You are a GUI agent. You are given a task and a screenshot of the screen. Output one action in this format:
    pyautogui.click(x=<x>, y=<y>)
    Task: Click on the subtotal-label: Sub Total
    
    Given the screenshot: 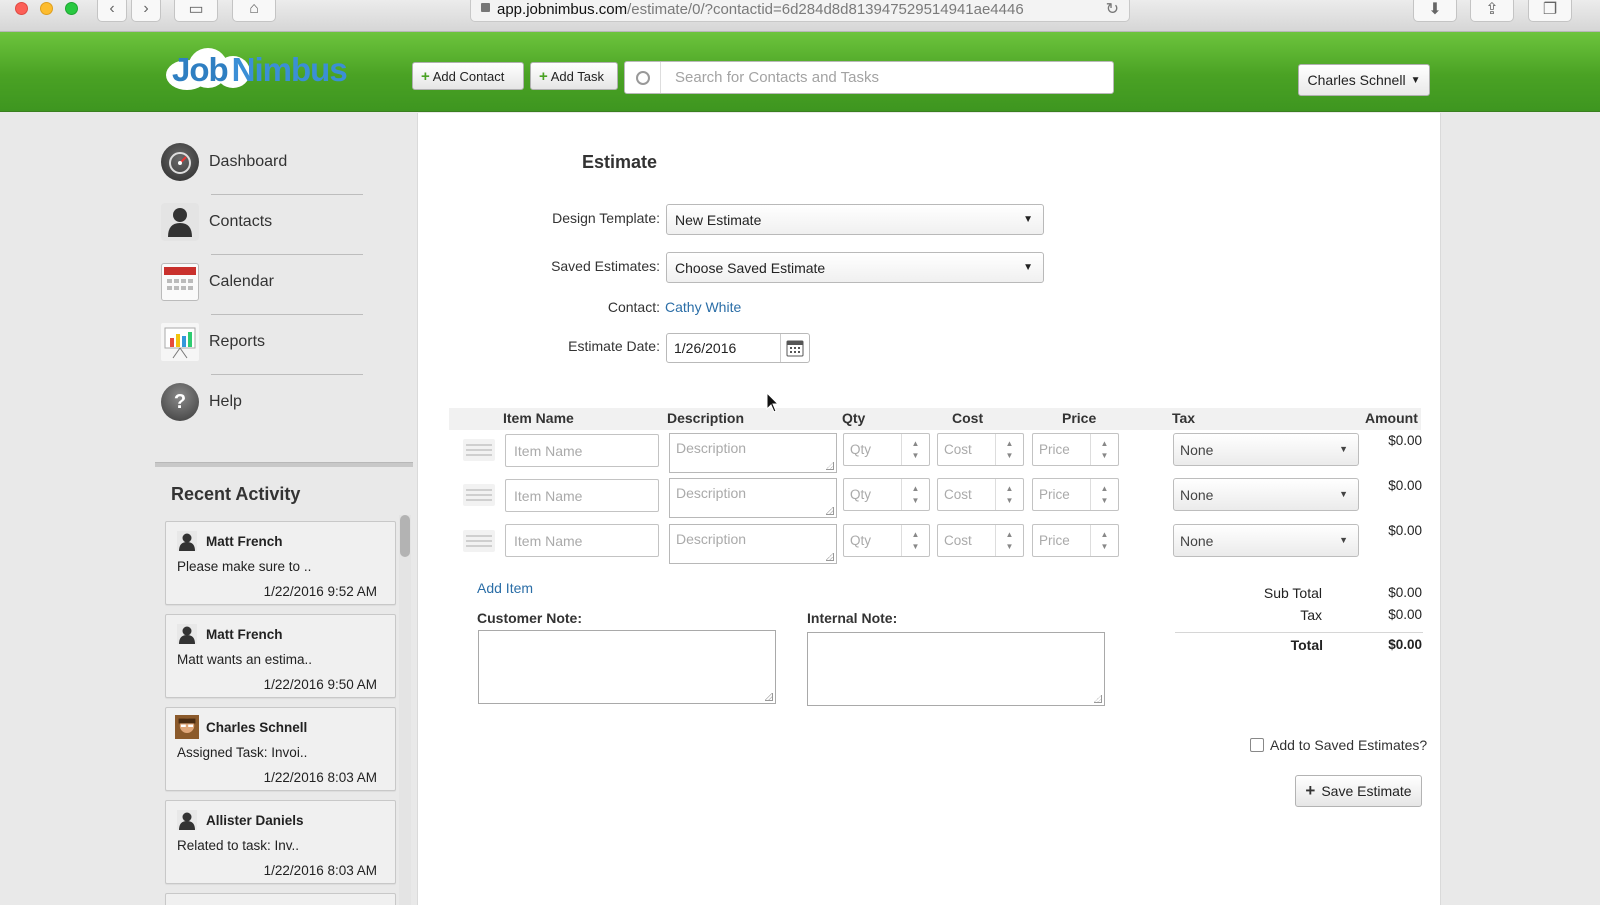 What is the action you would take?
    pyautogui.click(x=1292, y=593)
    